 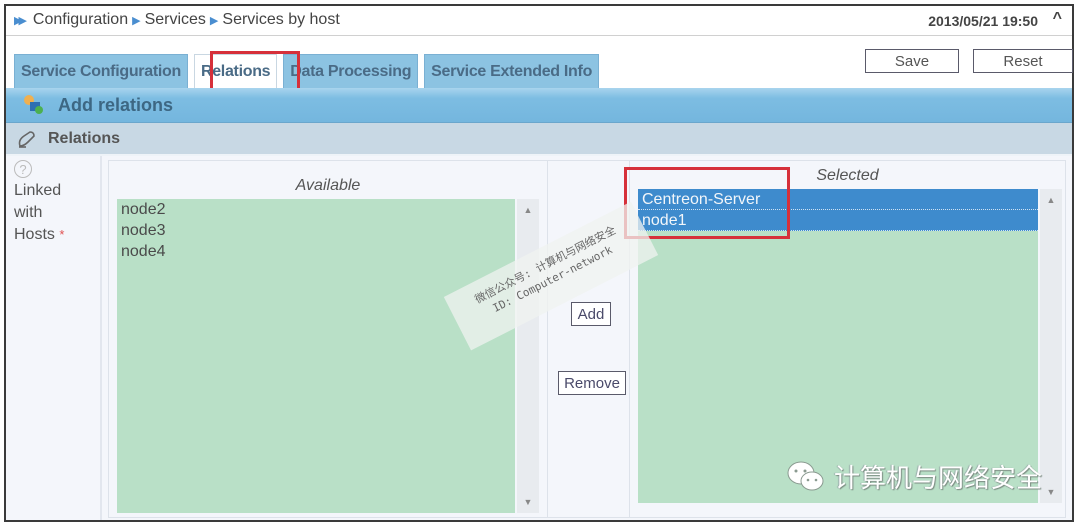 I want to click on field-label-column: ? Linked with Hosts *, so click(x=54, y=338).